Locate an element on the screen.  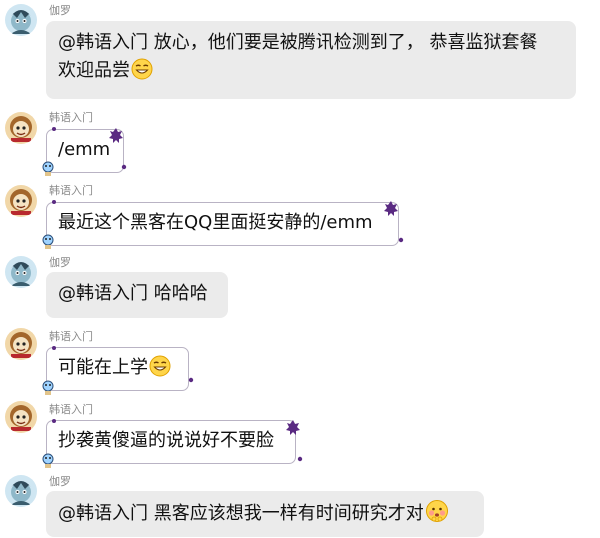
message-text: @韩语入门 黑客应该想我一样有时间研究才对 is located at coordinates (241, 513).